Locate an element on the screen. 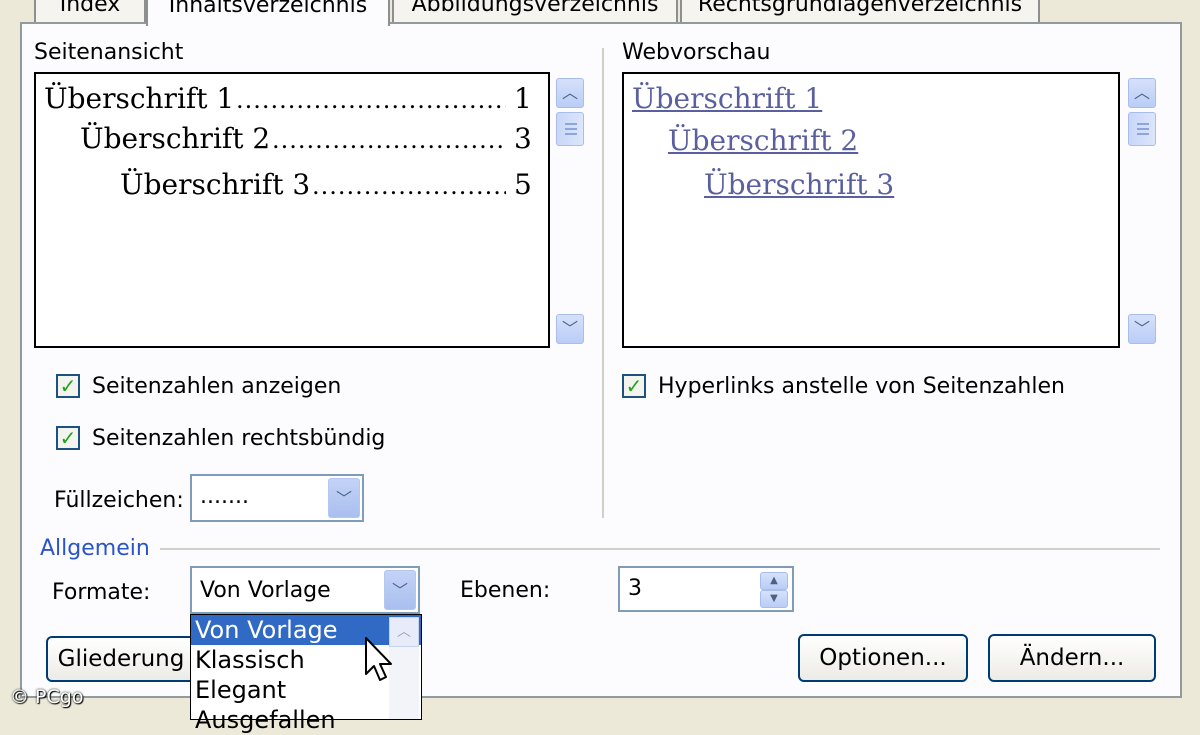  right-align-label: Seitenzahlen rechtsbündig is located at coordinates (239, 438).